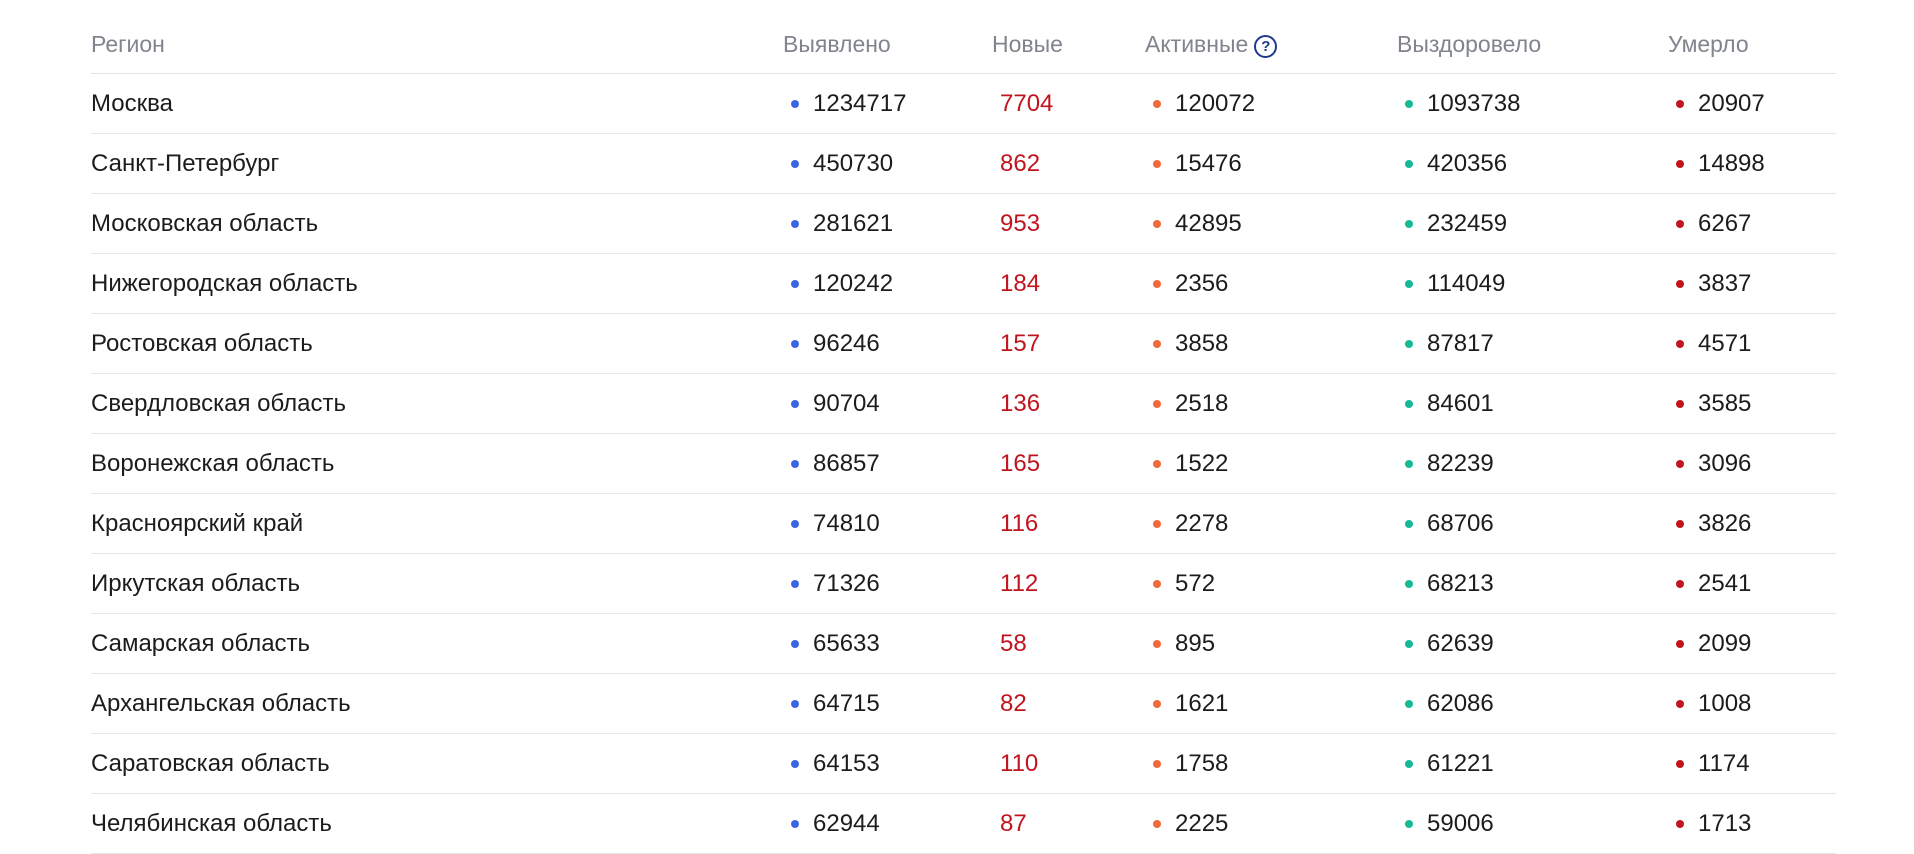 The width and height of the screenshot is (1914, 854). I want to click on recovered-cell: 62639, so click(1445, 643).